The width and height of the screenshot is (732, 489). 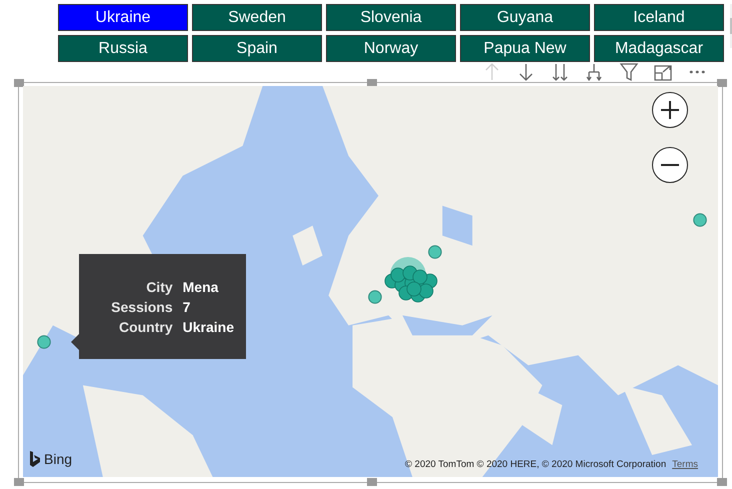 What do you see at coordinates (659, 48) in the screenshot?
I see `slicer-item: Madagascar` at bounding box center [659, 48].